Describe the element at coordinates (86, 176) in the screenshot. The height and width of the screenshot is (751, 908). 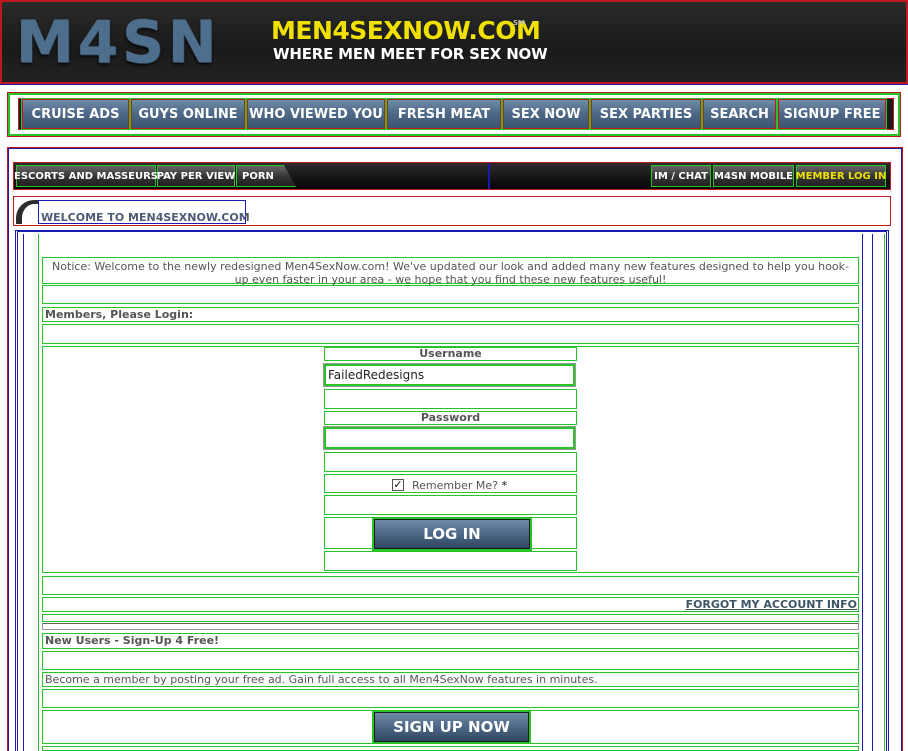
I see `sub-nav-escorts: ESCORTS AND MASSEURS` at that location.